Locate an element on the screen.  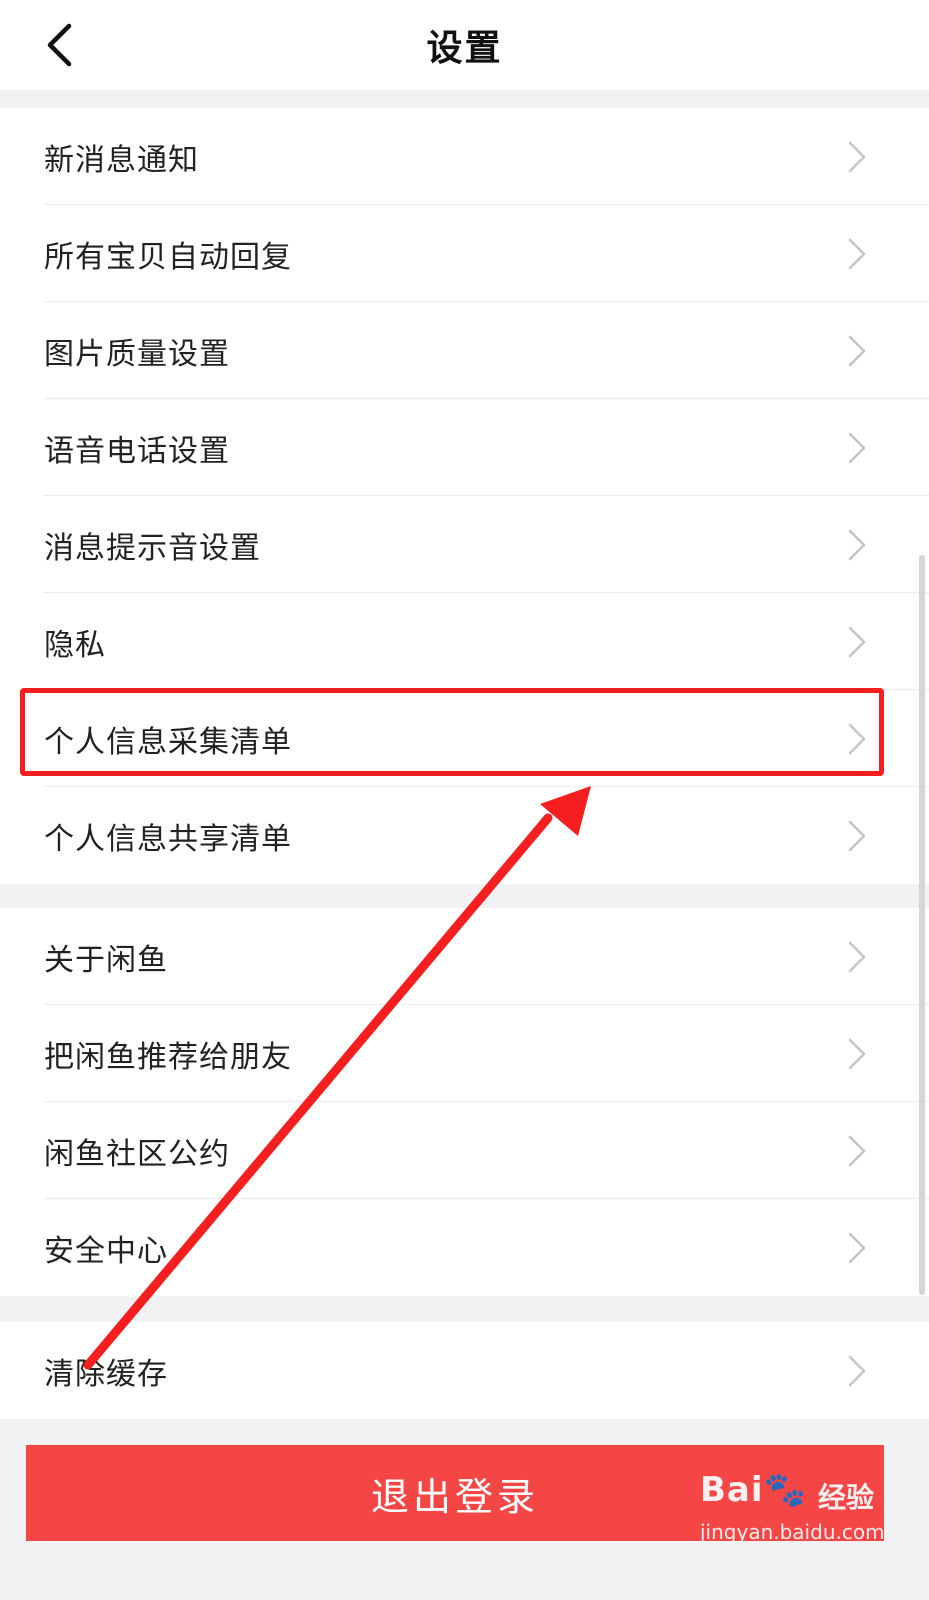
settings-row-image-quality: 图片质量设置 is located at coordinates (464, 350).